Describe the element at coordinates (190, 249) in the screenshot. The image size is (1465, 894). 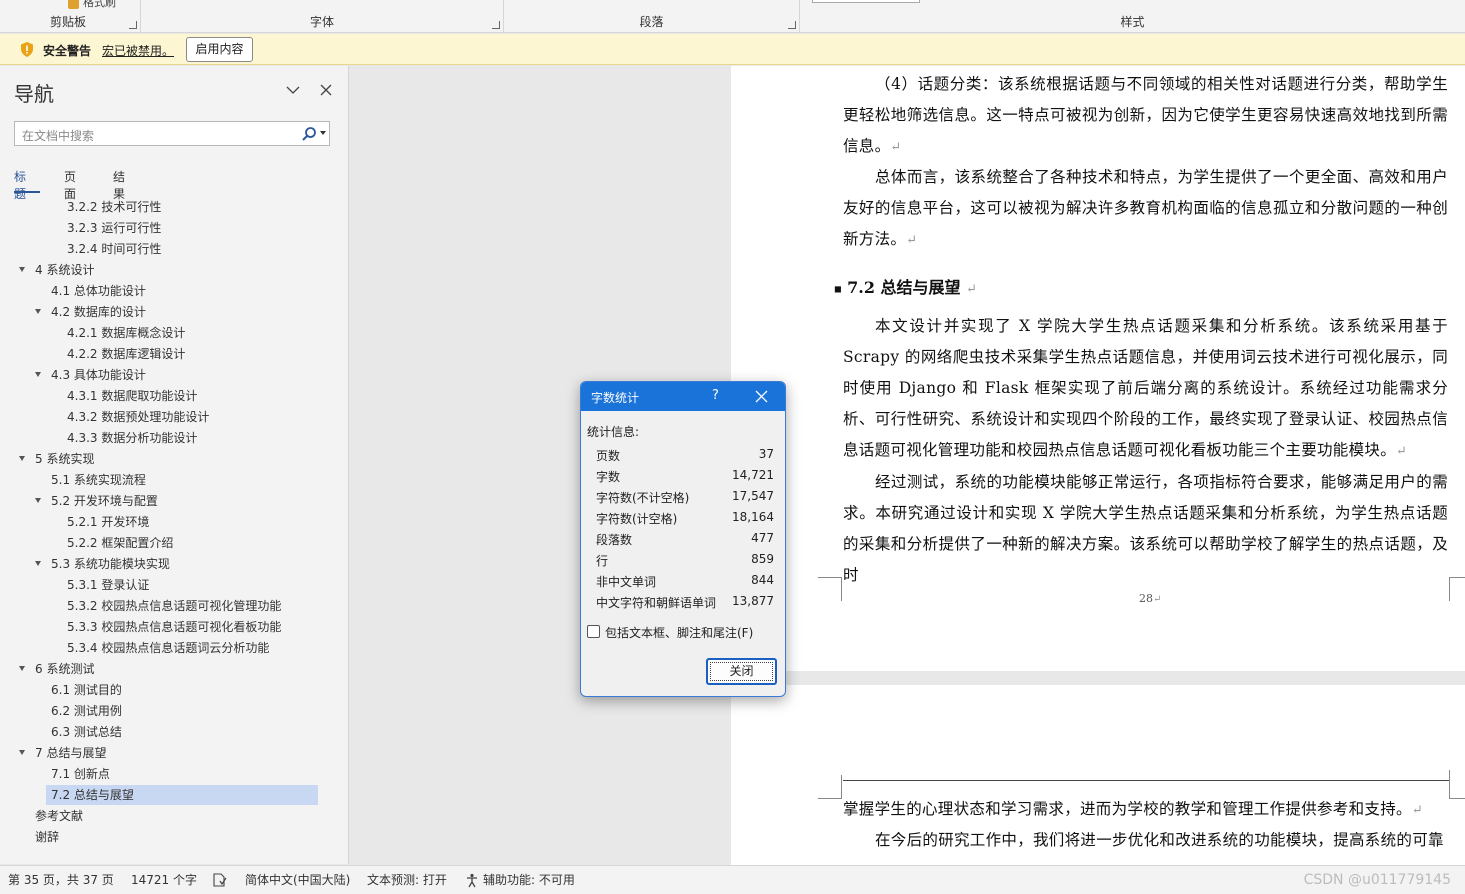
I see `nav-heading-item: 3.2.4 时间可行性` at that location.